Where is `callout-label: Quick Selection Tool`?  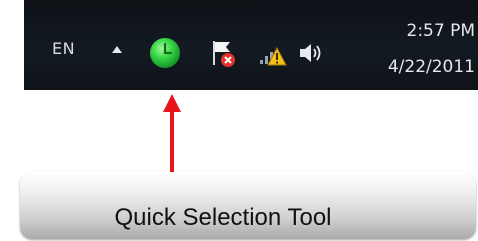
callout-label: Quick Selection Tool is located at coordinates (223, 217).